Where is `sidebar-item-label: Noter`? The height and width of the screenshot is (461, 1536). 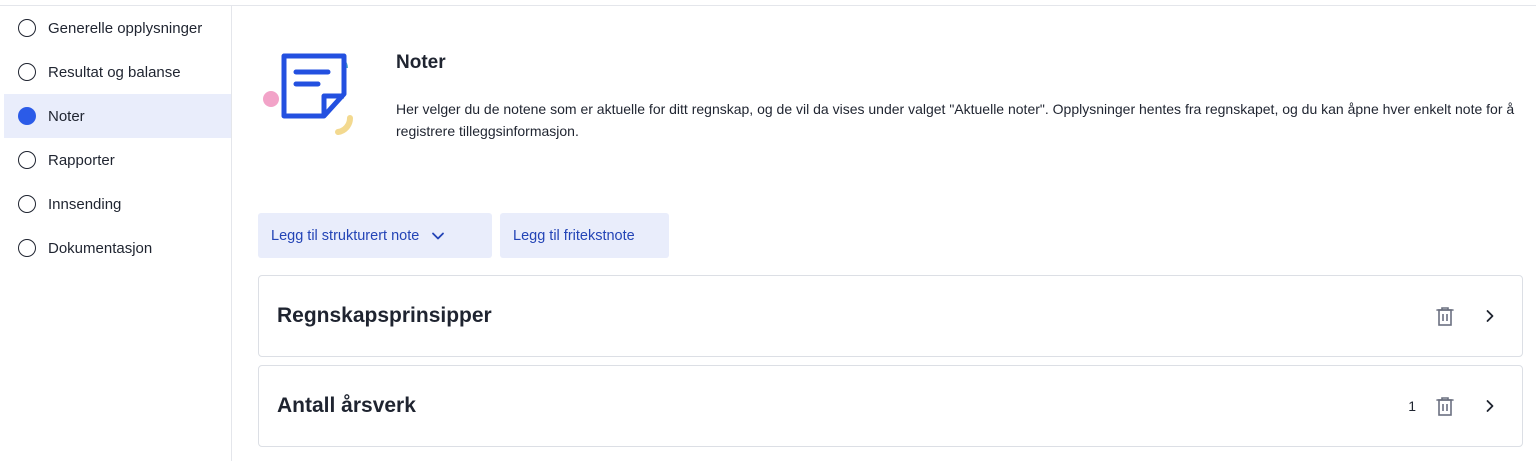 sidebar-item-label: Noter is located at coordinates (66, 116).